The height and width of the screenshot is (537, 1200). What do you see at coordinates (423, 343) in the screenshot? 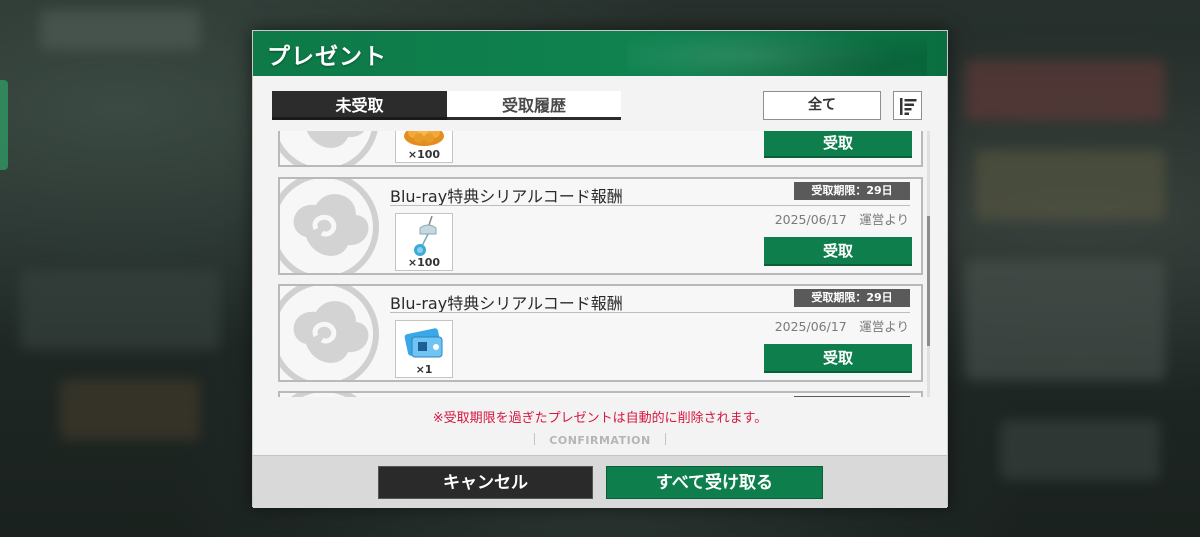
I see `ticket-icon` at bounding box center [423, 343].